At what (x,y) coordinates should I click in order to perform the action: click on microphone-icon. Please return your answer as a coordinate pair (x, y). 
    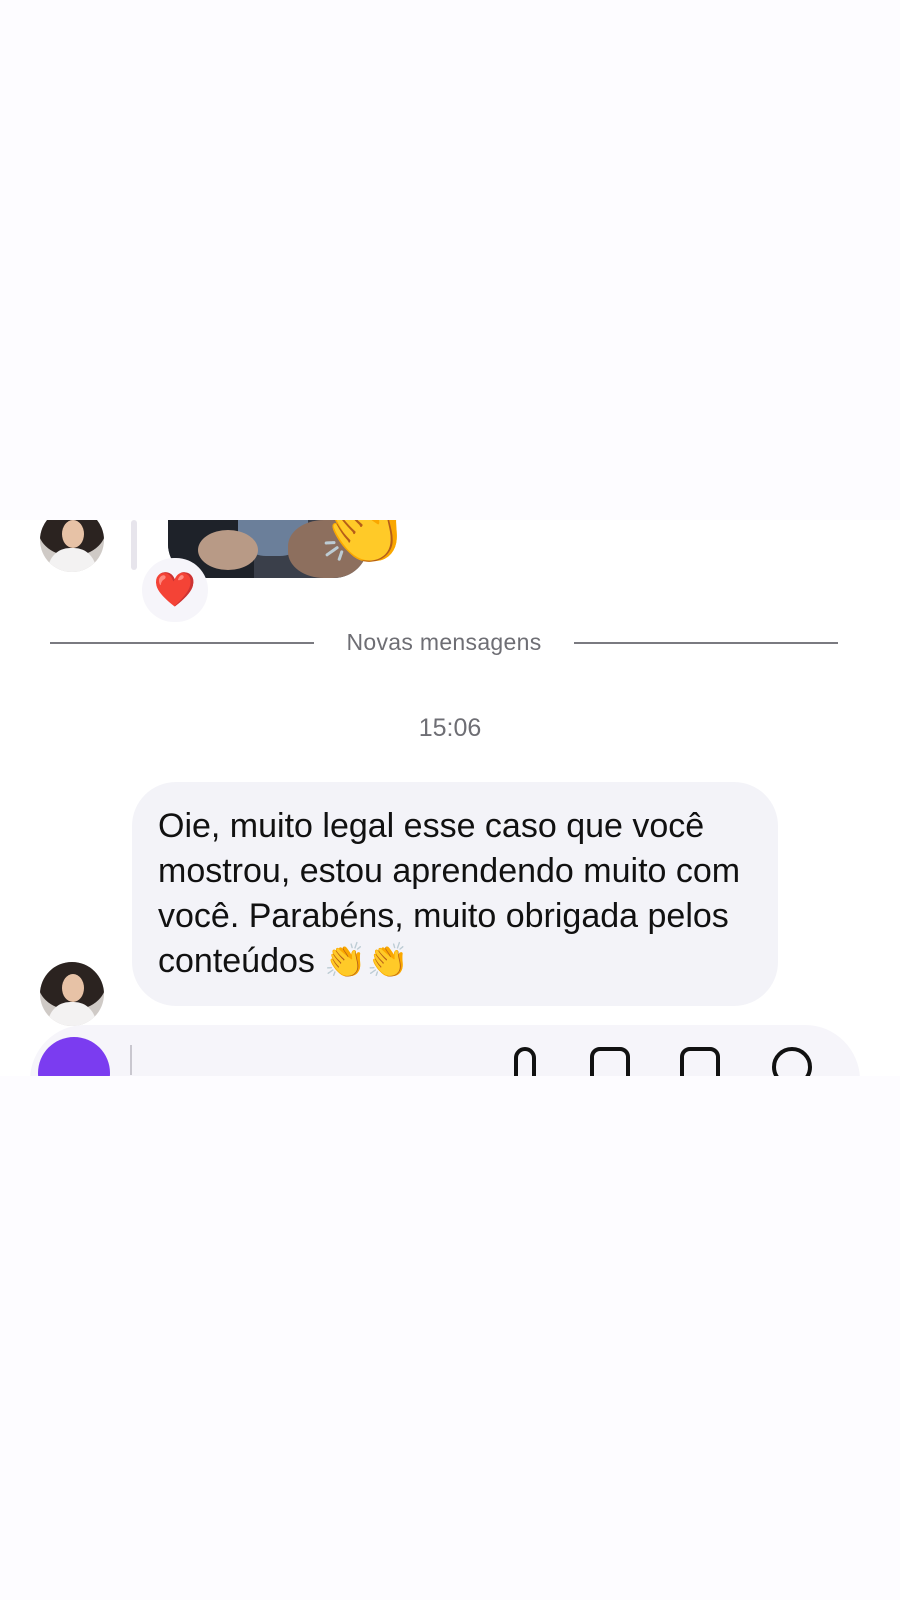
    Looking at the image, I should click on (525, 1061).